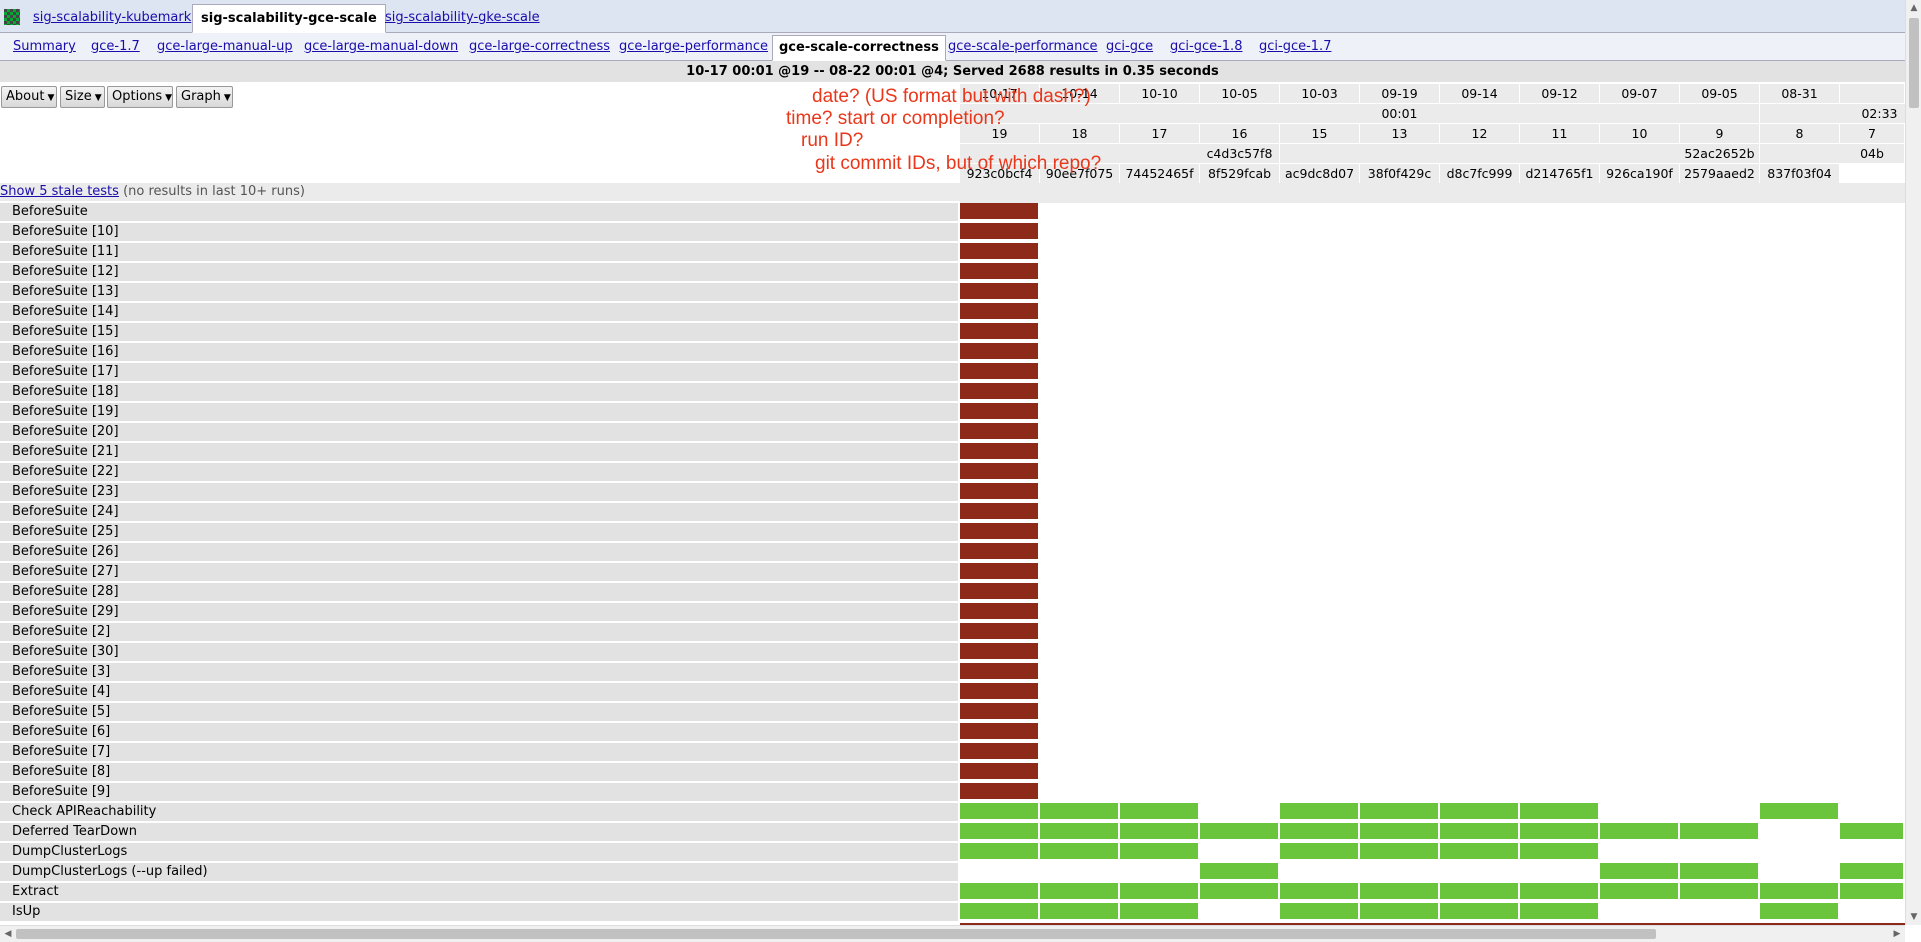 This screenshot has height=942, width=1921. What do you see at coordinates (479, 832) in the screenshot?
I see `test-name: Deferred TearDown` at bounding box center [479, 832].